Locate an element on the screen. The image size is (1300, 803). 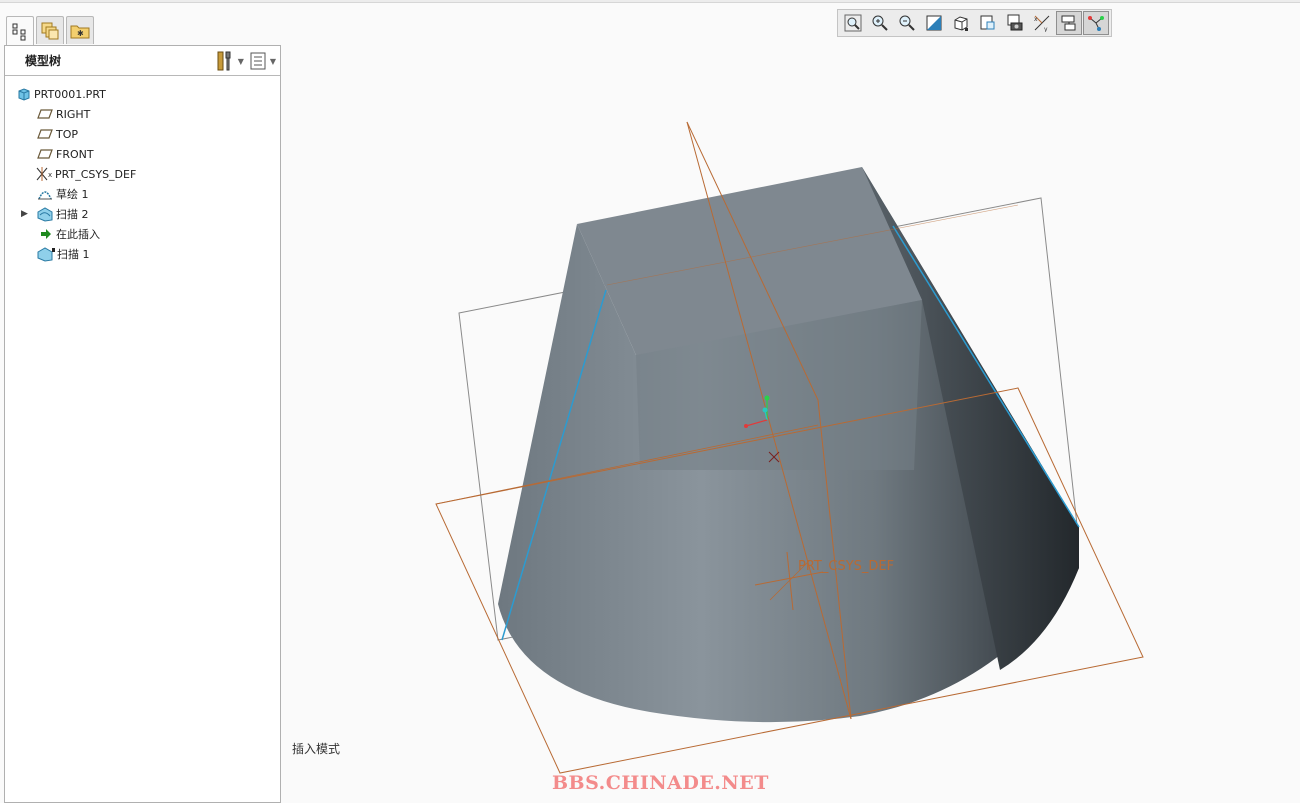
panel-title: 模型树 is located at coordinates (43, 61).